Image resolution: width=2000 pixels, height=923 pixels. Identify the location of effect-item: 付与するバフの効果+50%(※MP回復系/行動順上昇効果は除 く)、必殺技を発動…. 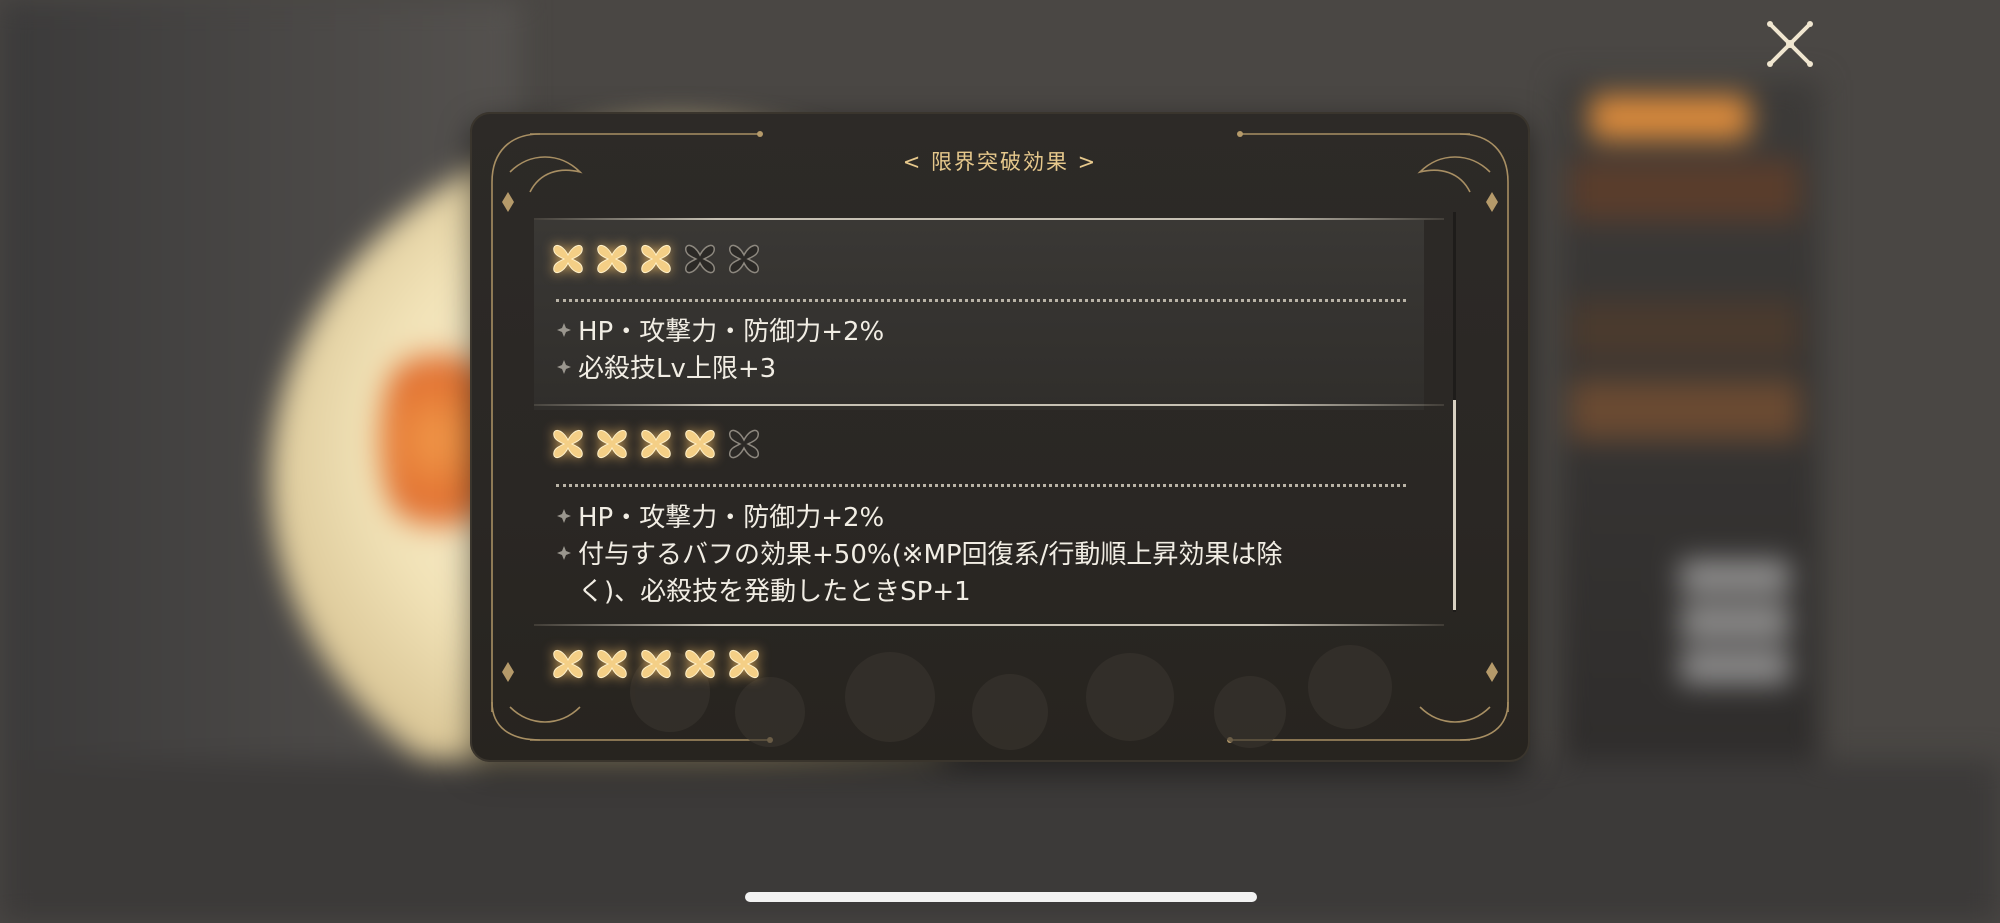
(971, 574).